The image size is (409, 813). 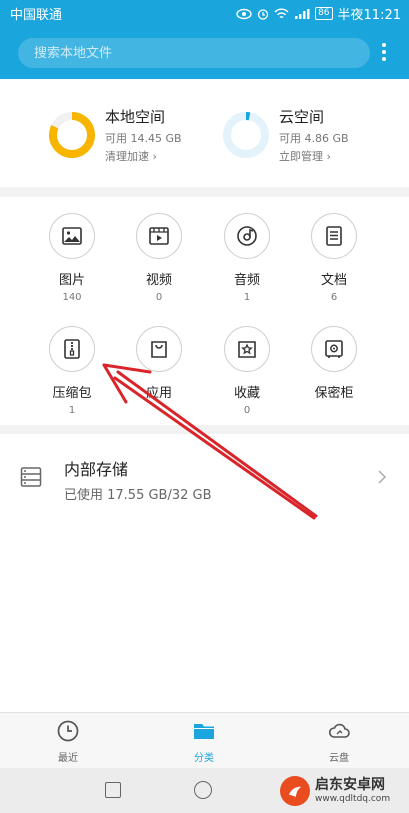 What do you see at coordinates (68, 731) in the screenshot?
I see `clock-icon` at bounding box center [68, 731].